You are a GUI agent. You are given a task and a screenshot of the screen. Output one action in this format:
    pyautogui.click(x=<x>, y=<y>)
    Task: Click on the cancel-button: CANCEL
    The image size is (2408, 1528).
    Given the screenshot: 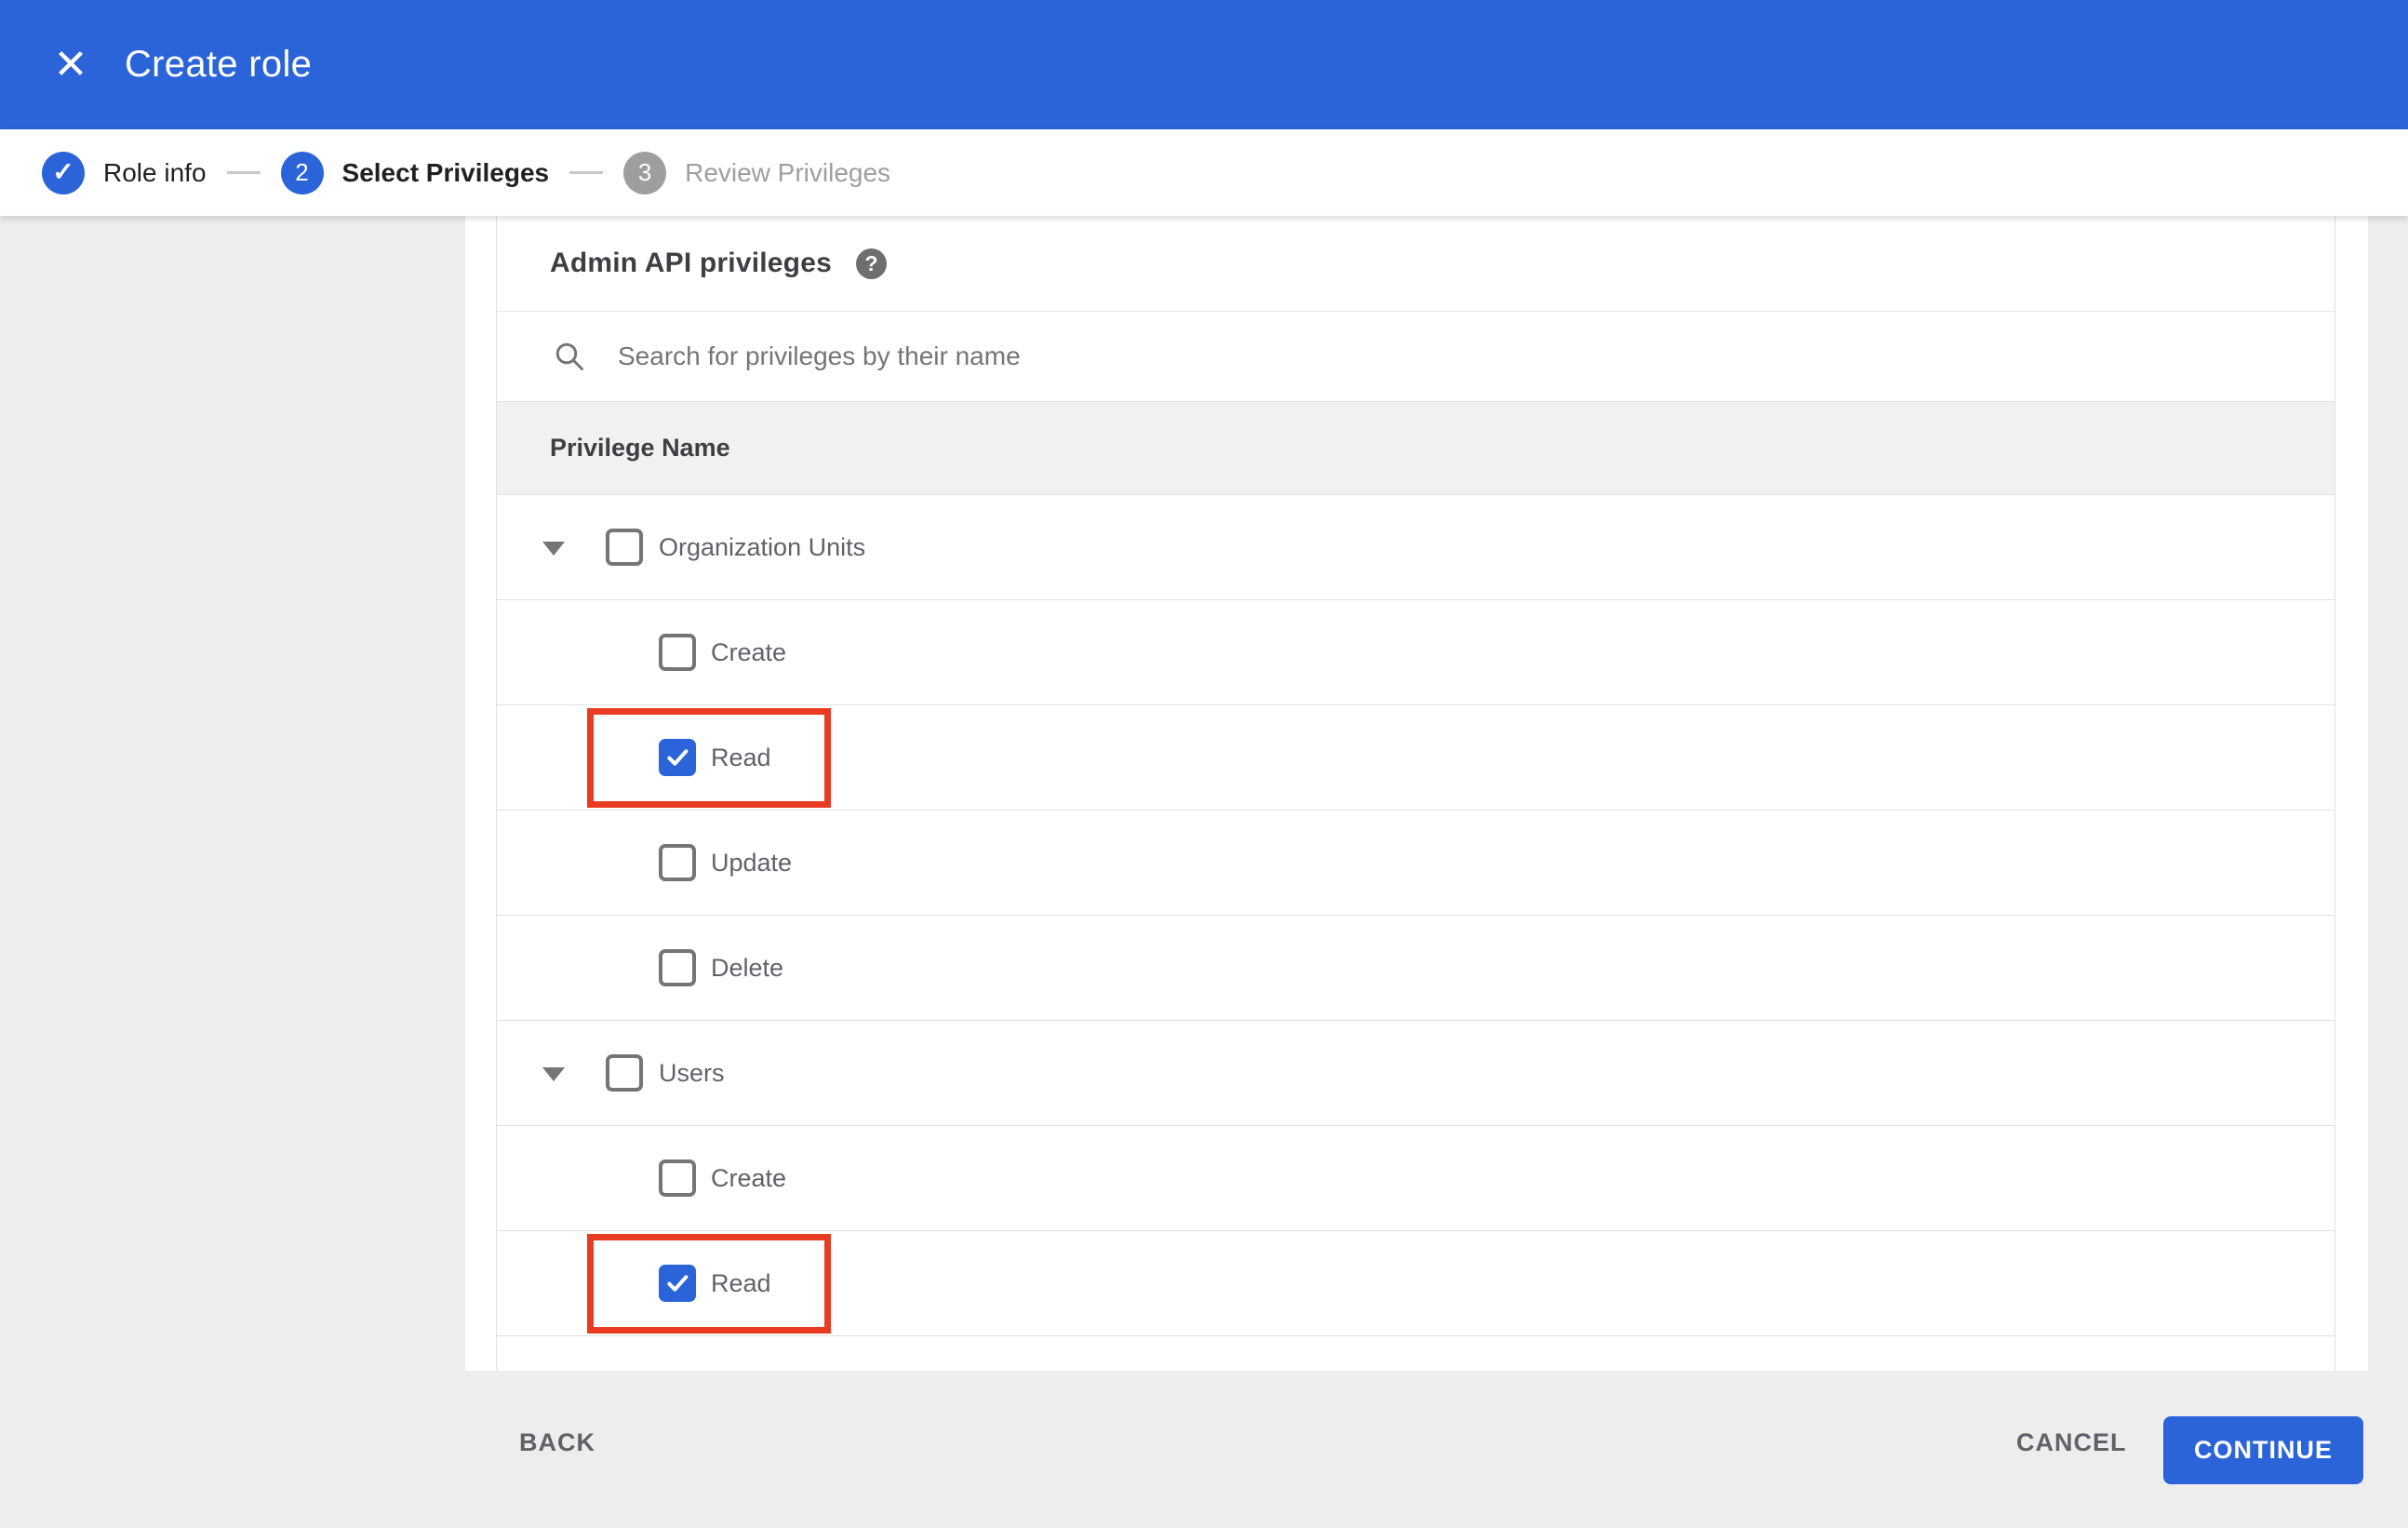 What is the action you would take?
    pyautogui.click(x=2072, y=1442)
    